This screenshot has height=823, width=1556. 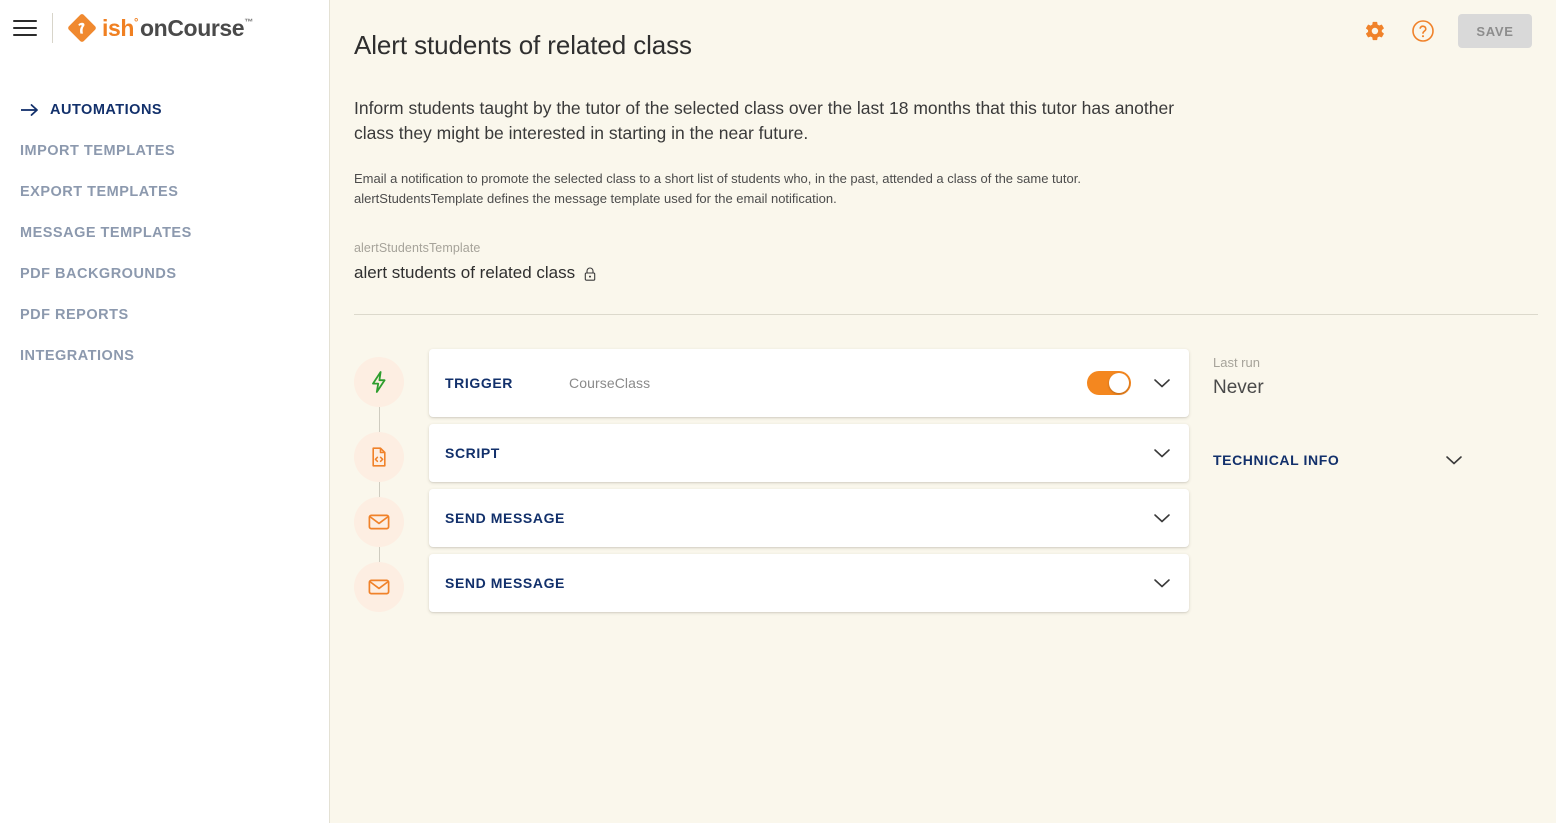 I want to click on sidebar-item-label: EXPORT TEMPLATES, so click(x=99, y=191).